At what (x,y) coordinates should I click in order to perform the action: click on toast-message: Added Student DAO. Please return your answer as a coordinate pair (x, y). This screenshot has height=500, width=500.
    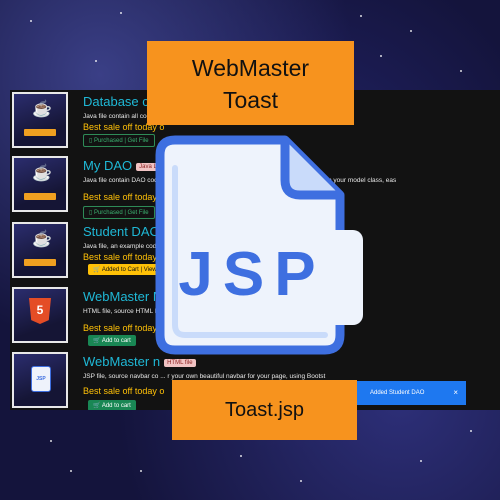
    Looking at the image, I should click on (397, 393).